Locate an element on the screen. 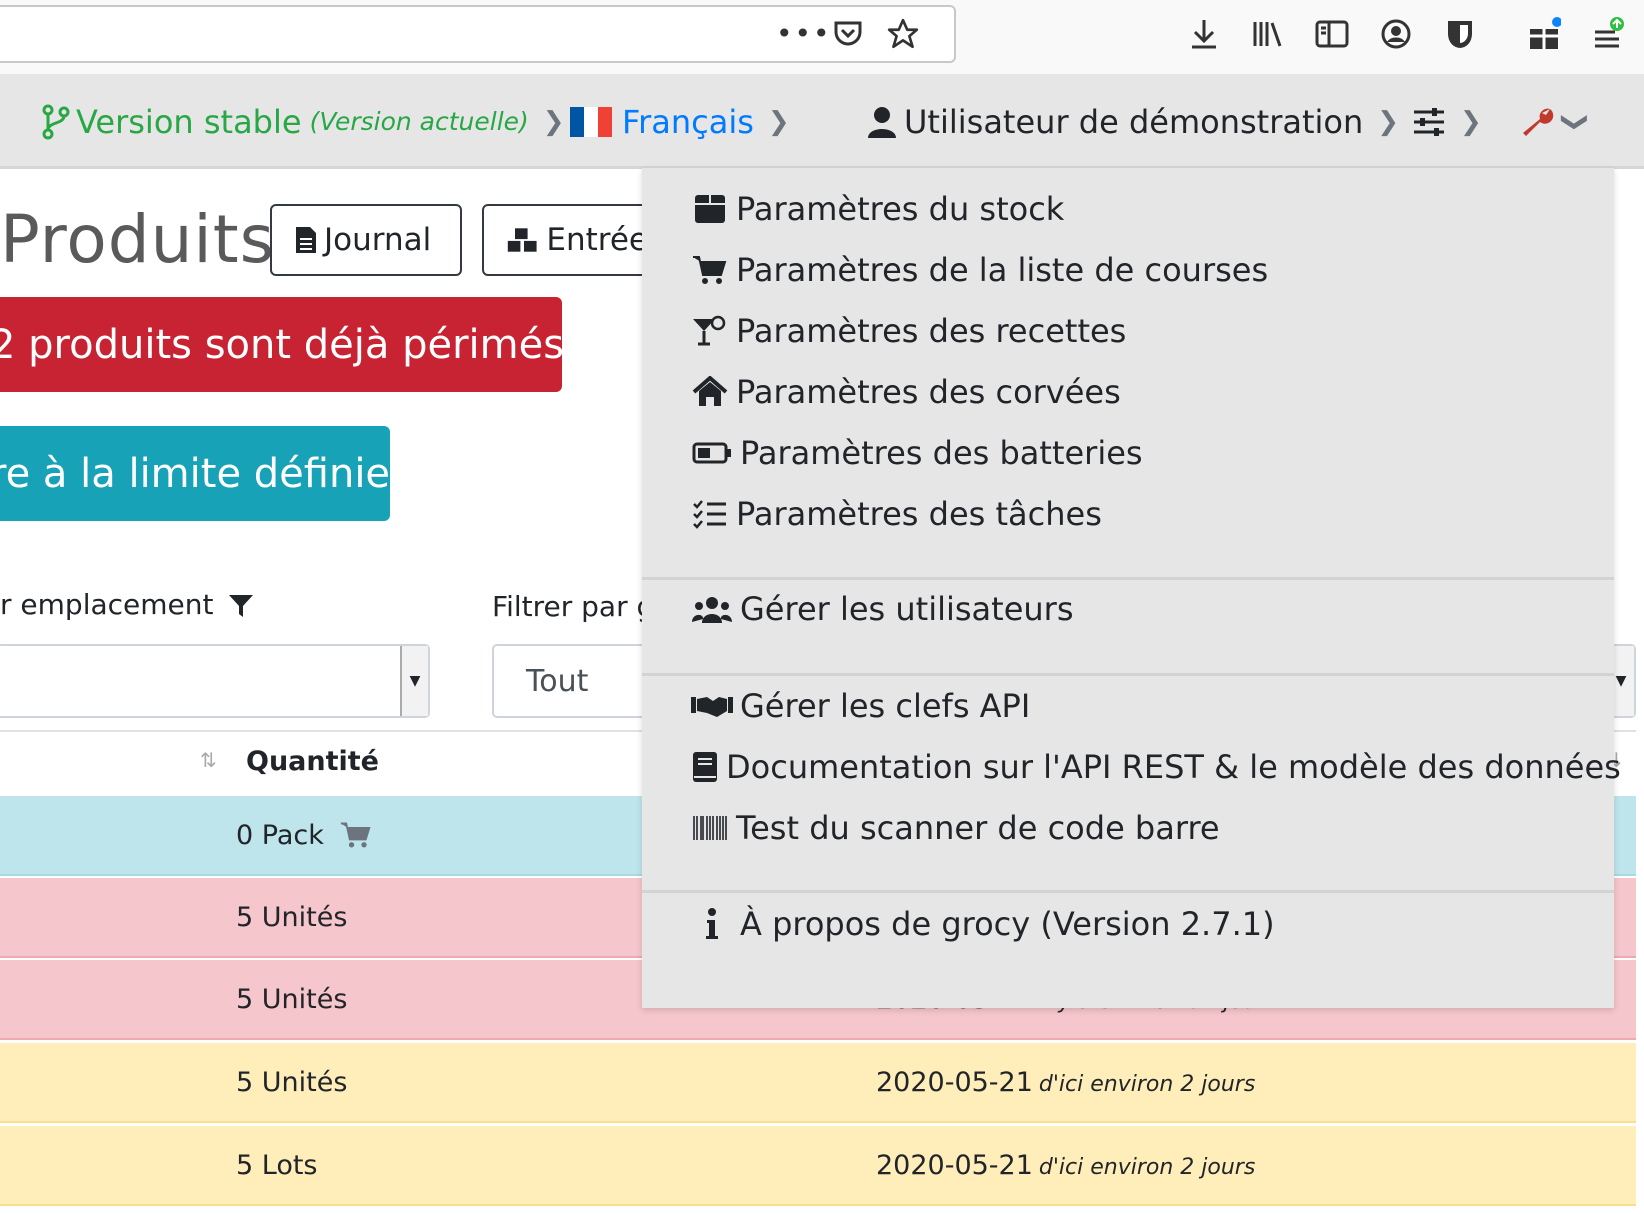 The width and height of the screenshot is (1644, 1214). menu-item-label: Paramètres des batteries is located at coordinates (941, 453).